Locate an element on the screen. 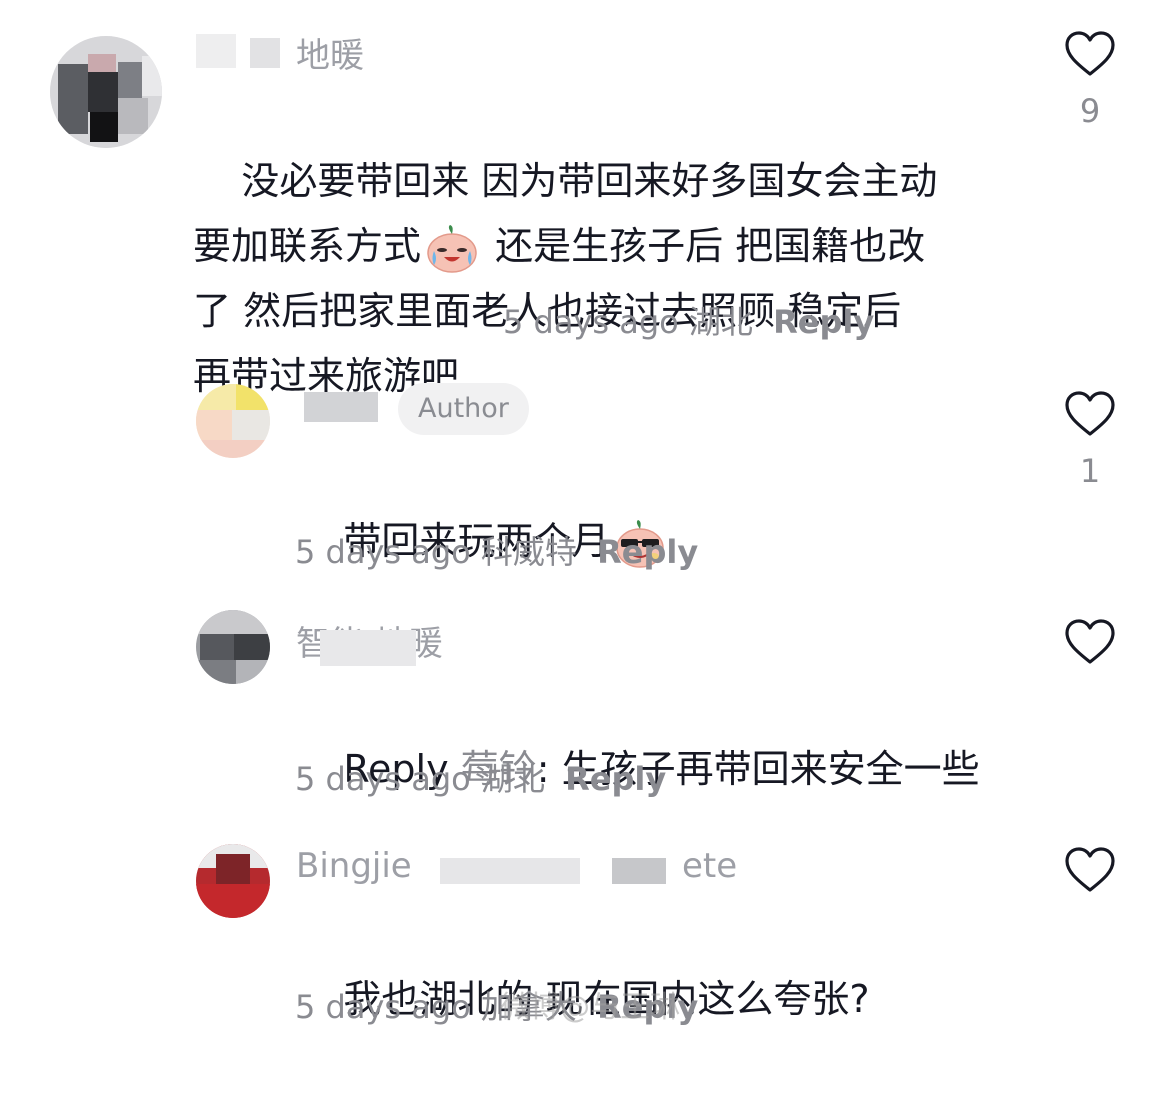  author-badge: Author is located at coordinates (463, 409).